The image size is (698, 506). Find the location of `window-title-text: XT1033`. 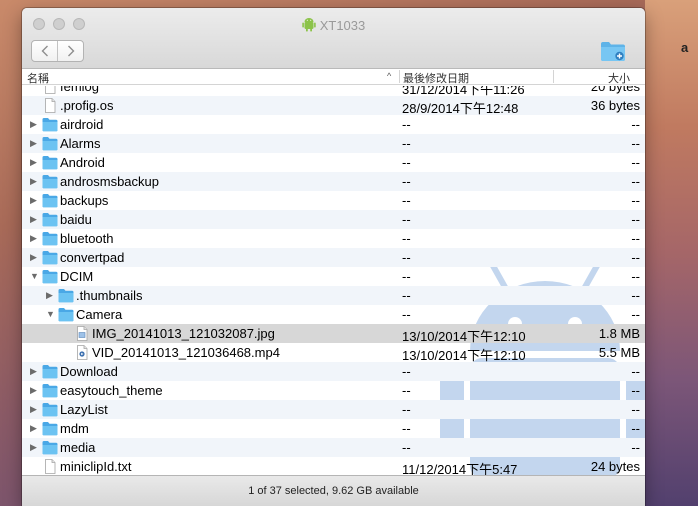

window-title-text: XT1033 is located at coordinates (342, 25).